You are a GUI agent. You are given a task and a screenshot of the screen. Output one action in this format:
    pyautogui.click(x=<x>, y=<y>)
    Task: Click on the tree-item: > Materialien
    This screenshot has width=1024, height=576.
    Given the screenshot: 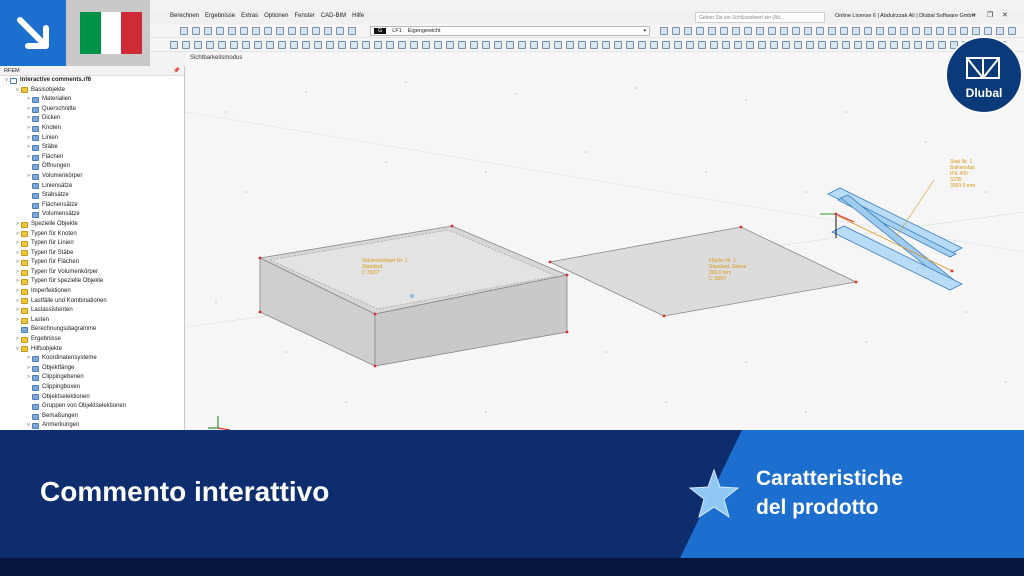 What is the action you would take?
    pyautogui.click(x=92, y=100)
    